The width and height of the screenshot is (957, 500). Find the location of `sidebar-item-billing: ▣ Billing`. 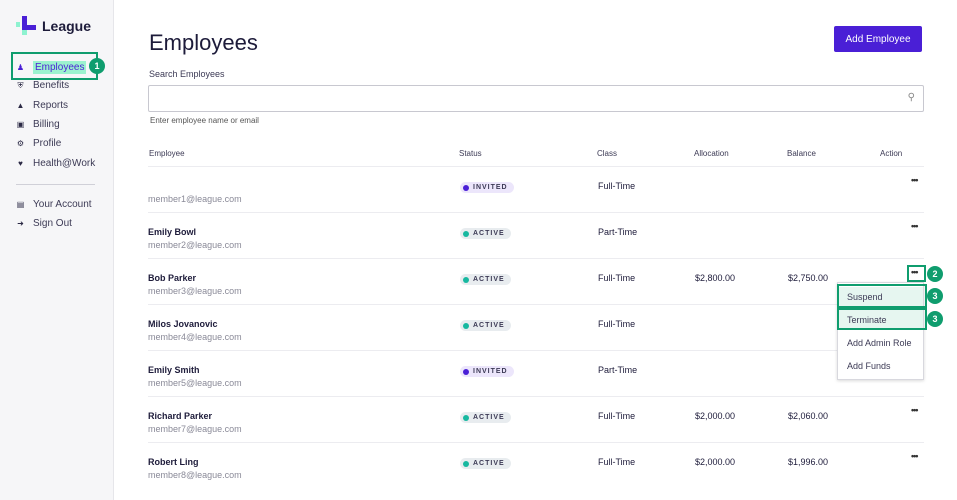

sidebar-item-billing: ▣ Billing is located at coordinates (38, 124).